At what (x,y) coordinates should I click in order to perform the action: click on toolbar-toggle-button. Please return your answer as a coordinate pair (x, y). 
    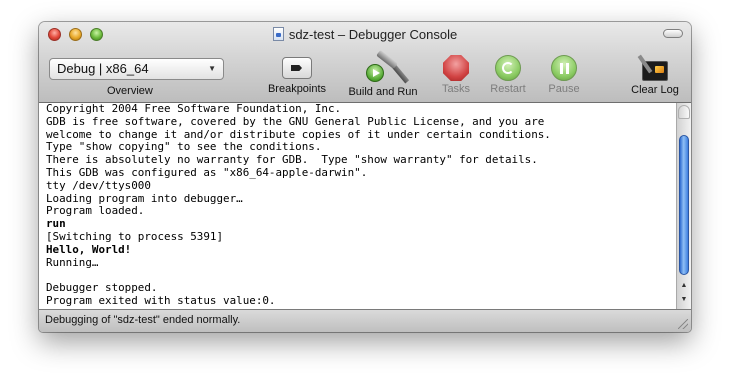
    Looking at the image, I should click on (673, 33).